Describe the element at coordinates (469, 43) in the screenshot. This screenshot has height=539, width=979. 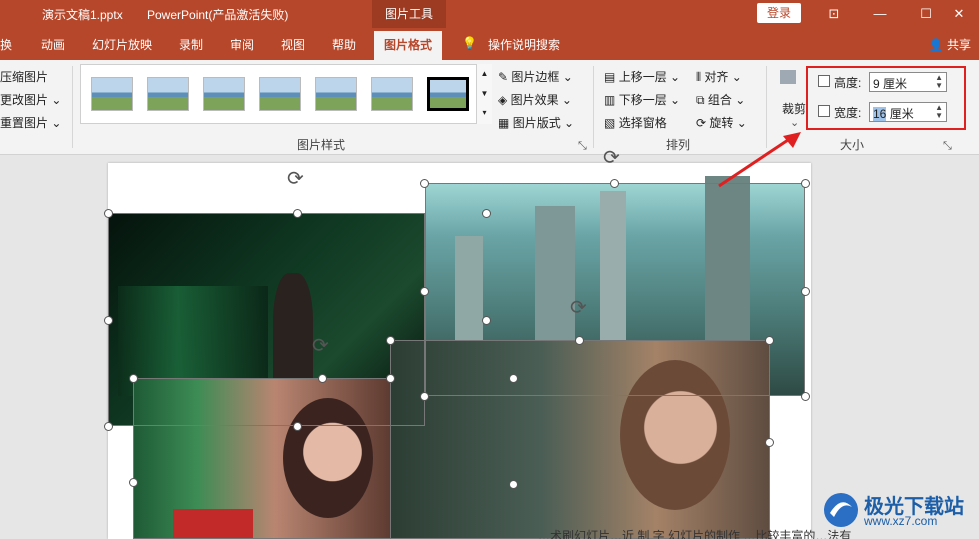
I see `lightbulb-icon: 💡` at that location.